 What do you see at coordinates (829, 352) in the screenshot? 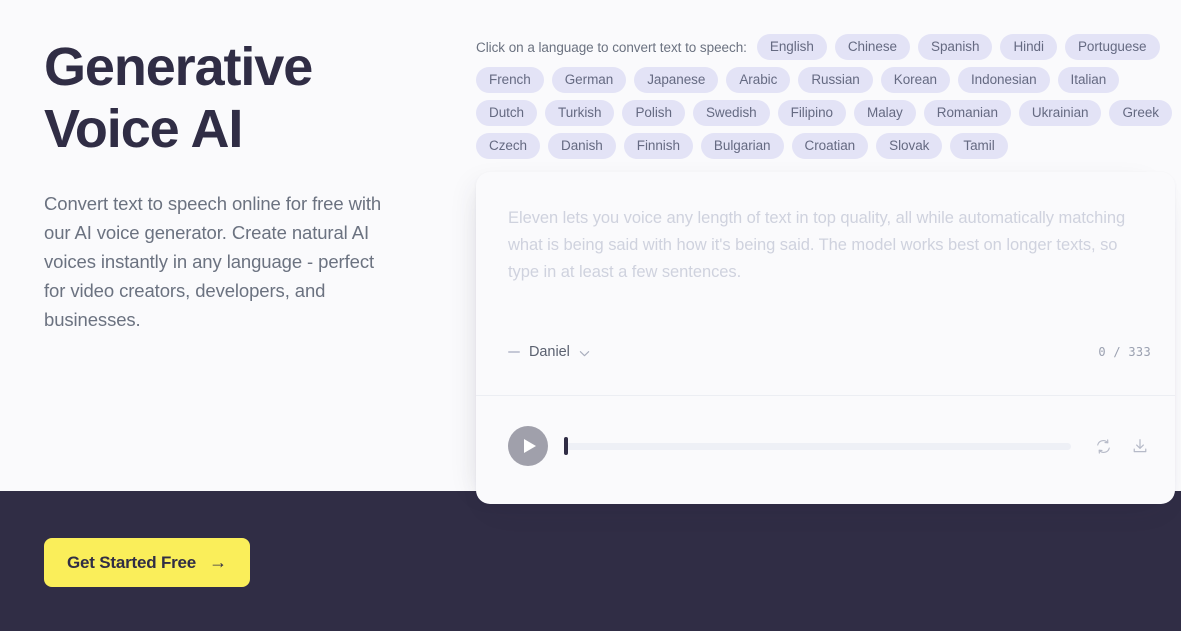
I see `tts-card-meta-row: Daniel 0 / 333` at bounding box center [829, 352].